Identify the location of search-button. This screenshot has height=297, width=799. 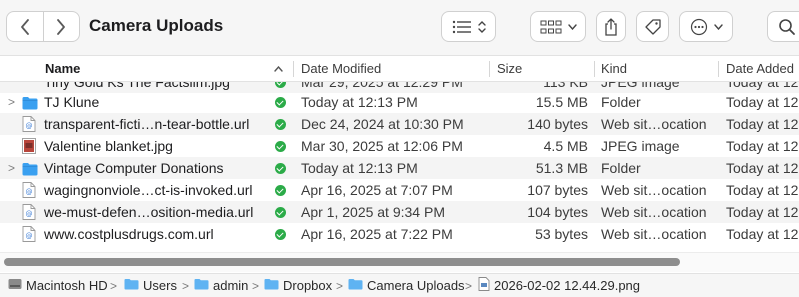
(783, 26).